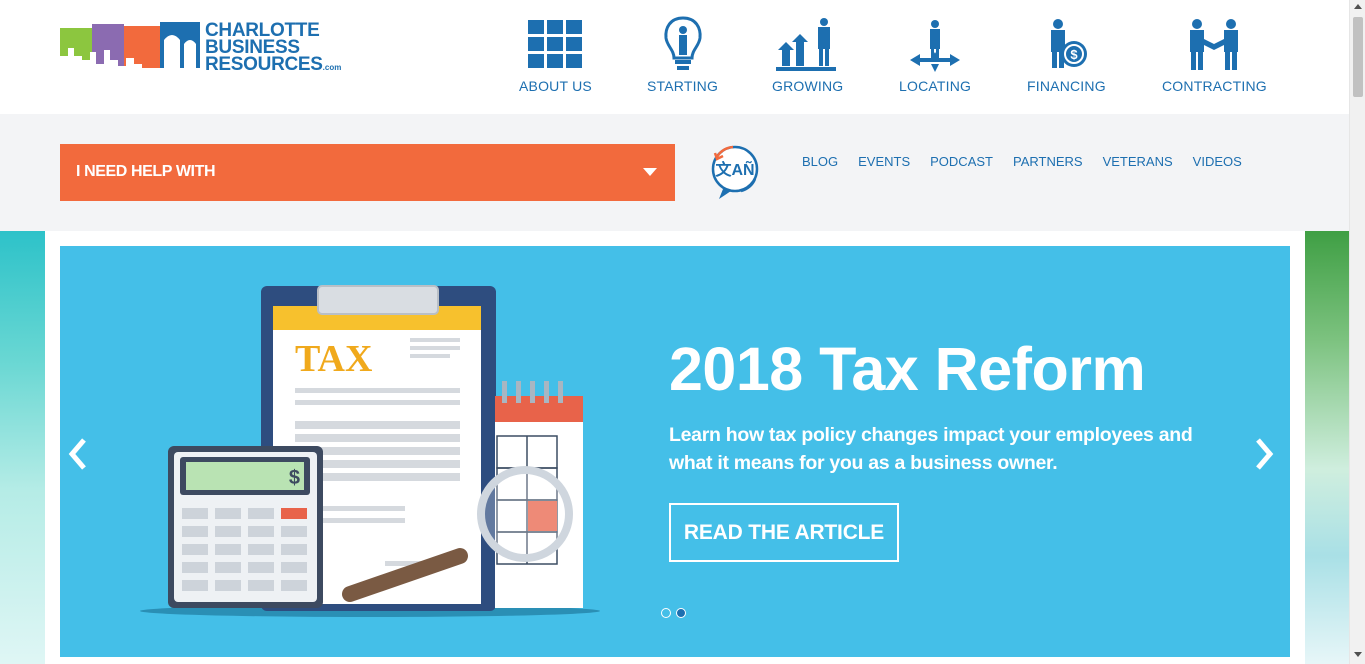 The image size is (1365, 664). Describe the element at coordinates (784, 532) in the screenshot. I see `read-article-button: READ THE ARTICLE` at that location.